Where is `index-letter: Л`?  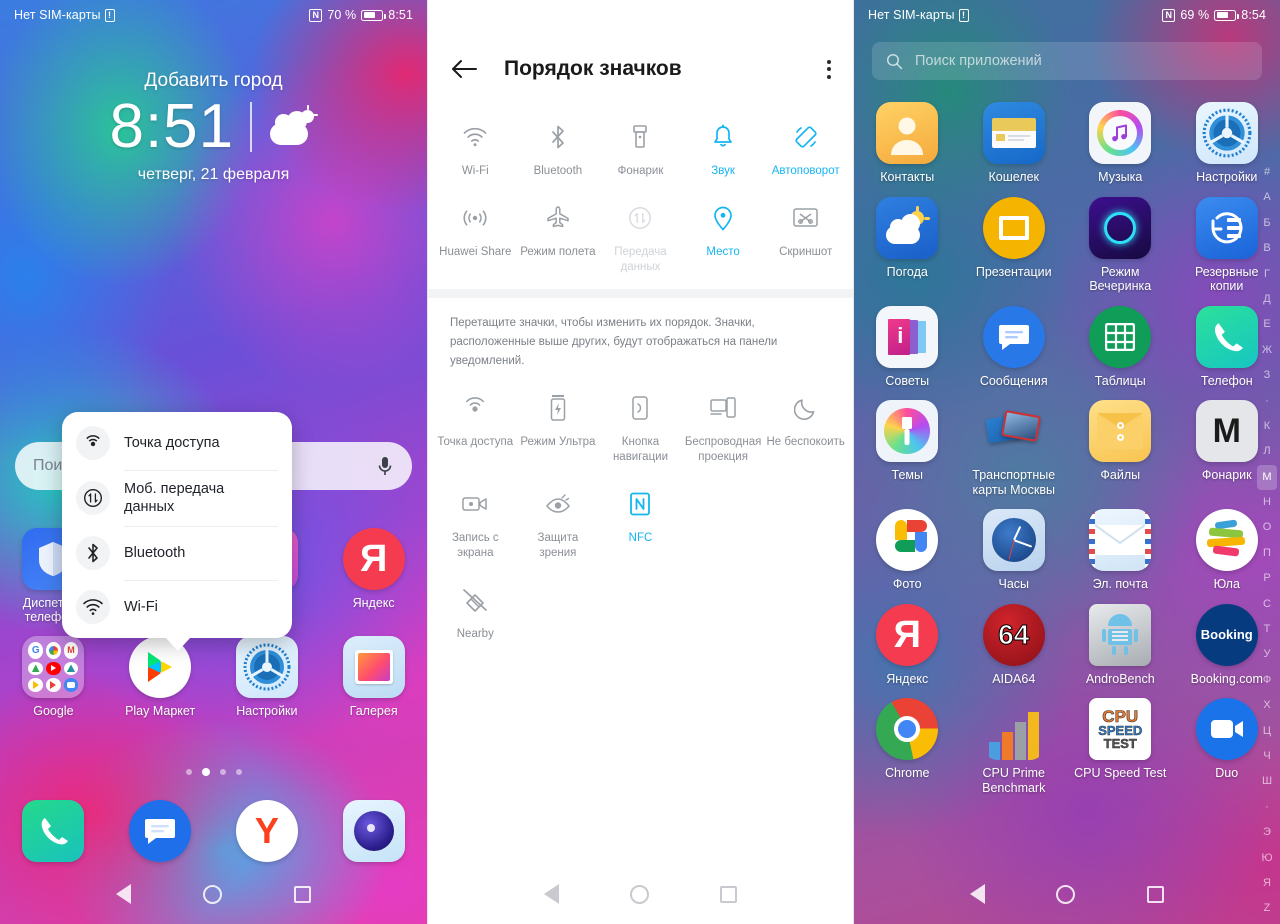
index-letter: Л is located at coordinates (1267, 451).